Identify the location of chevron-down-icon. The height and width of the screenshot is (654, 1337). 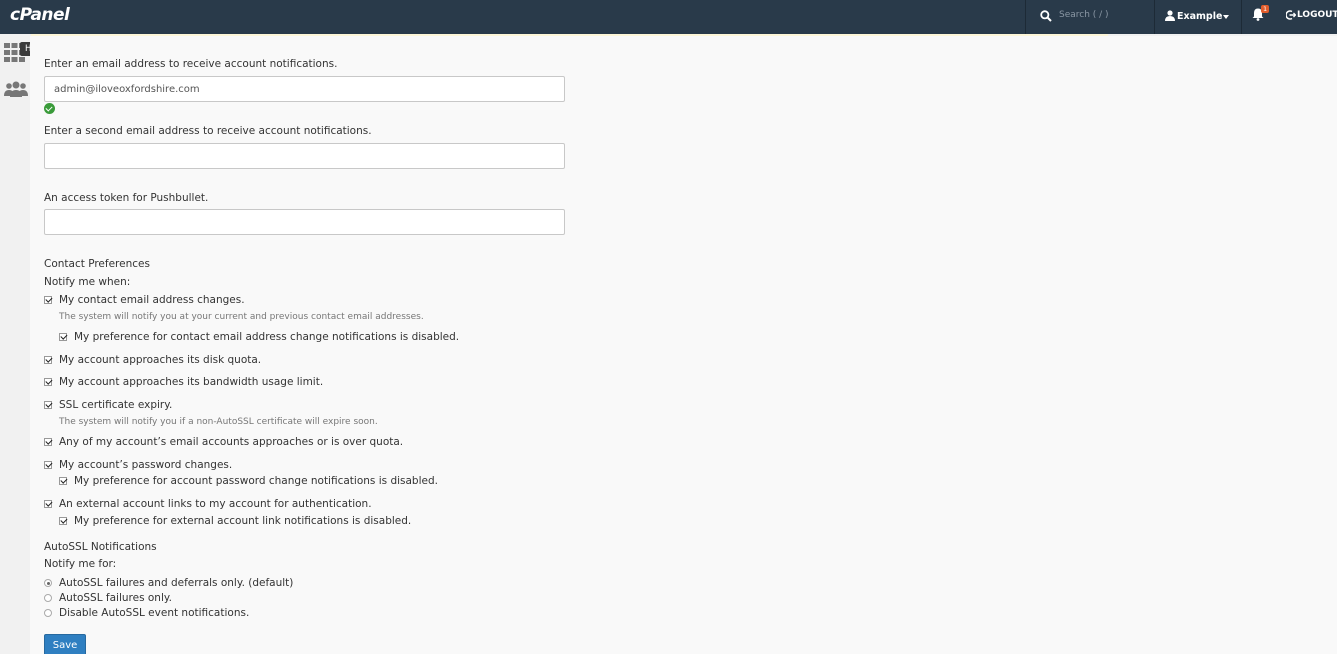
(1226, 17).